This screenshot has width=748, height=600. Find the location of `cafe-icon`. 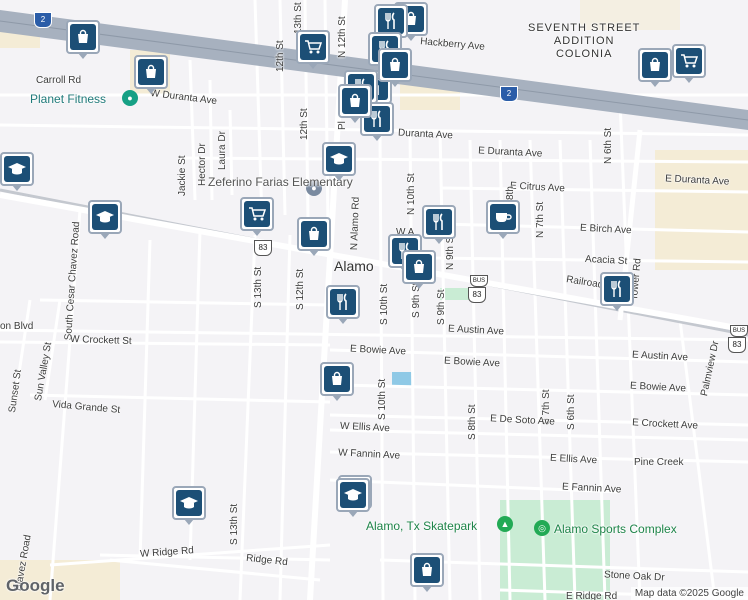

cafe-icon is located at coordinates (503, 217).